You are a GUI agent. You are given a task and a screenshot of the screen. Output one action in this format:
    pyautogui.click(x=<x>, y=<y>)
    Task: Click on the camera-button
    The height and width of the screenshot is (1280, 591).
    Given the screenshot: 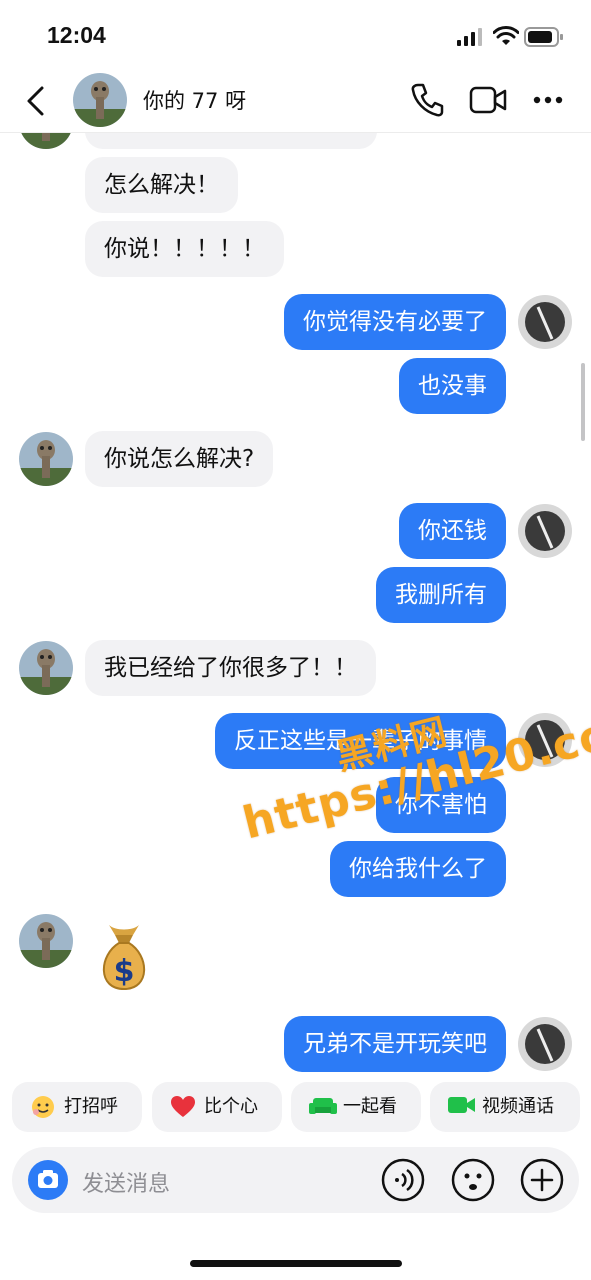 What is the action you would take?
    pyautogui.click(x=48, y=1180)
    